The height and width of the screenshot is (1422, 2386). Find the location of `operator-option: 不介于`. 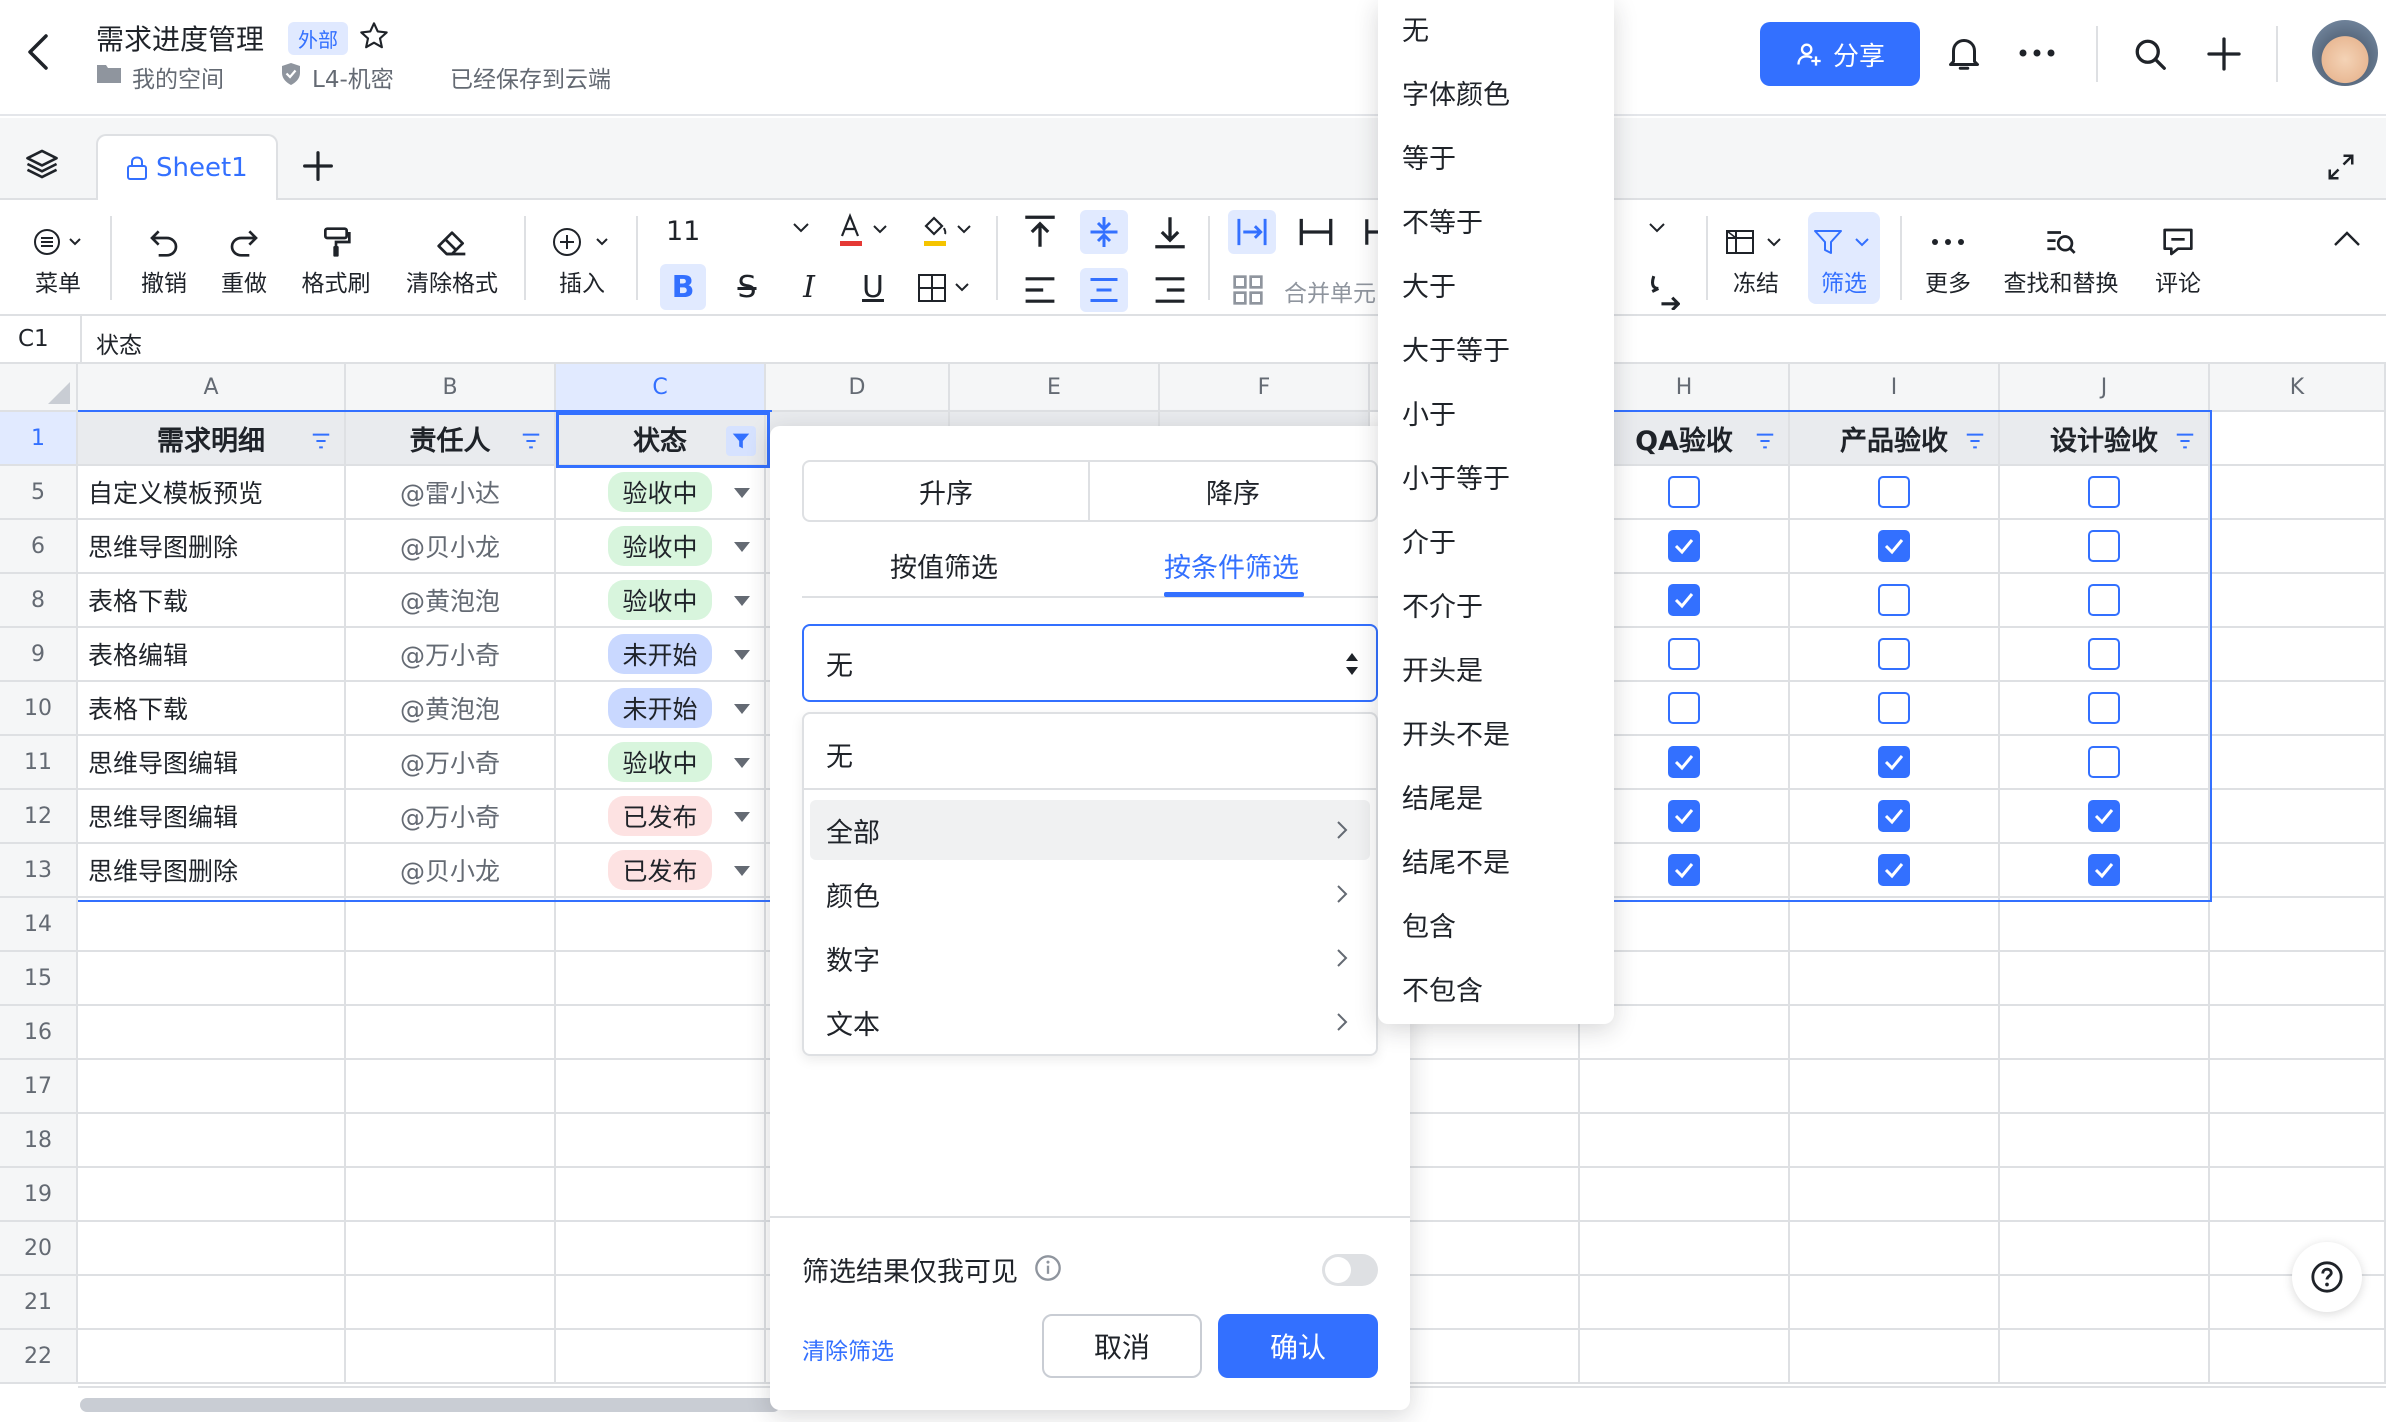

operator-option: 不介于 is located at coordinates (1442, 604).